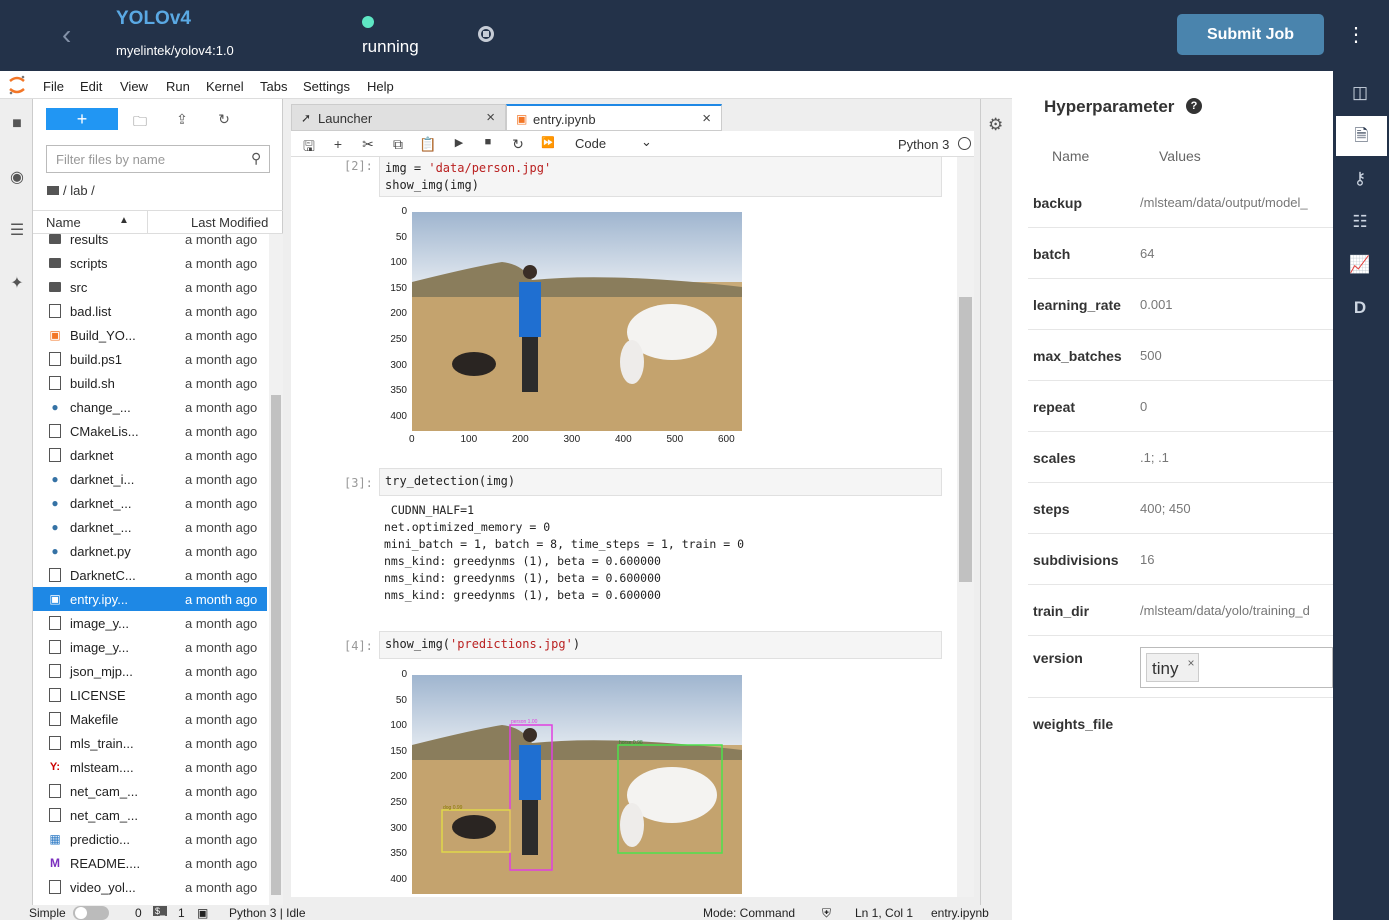 The height and width of the screenshot is (921, 1389). Describe the element at coordinates (1360, 308) in the screenshot. I see `d-file-icon: D` at that location.